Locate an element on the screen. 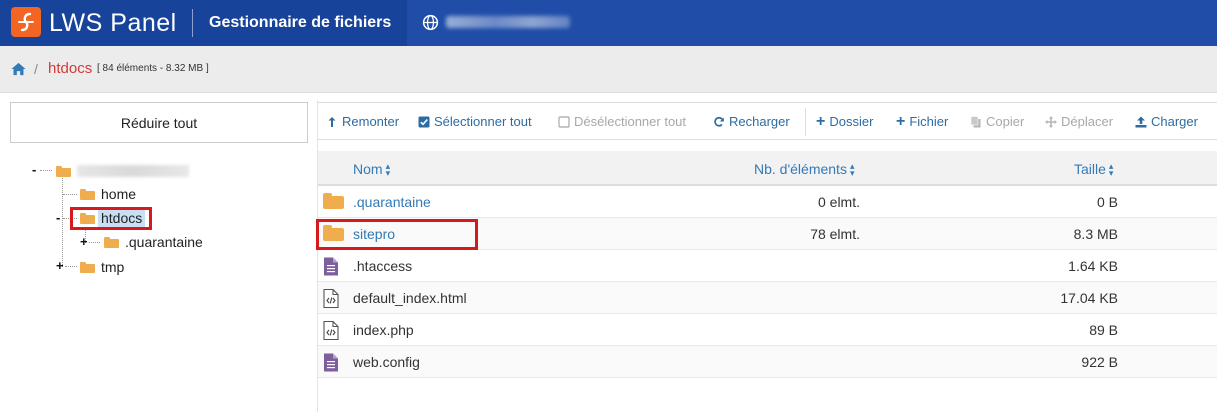 The width and height of the screenshot is (1217, 412). table-header: Nom ▴ ▾ Nb. d'éléments ▴ ▾ Taille ▴ ▾ is located at coordinates (767, 168).